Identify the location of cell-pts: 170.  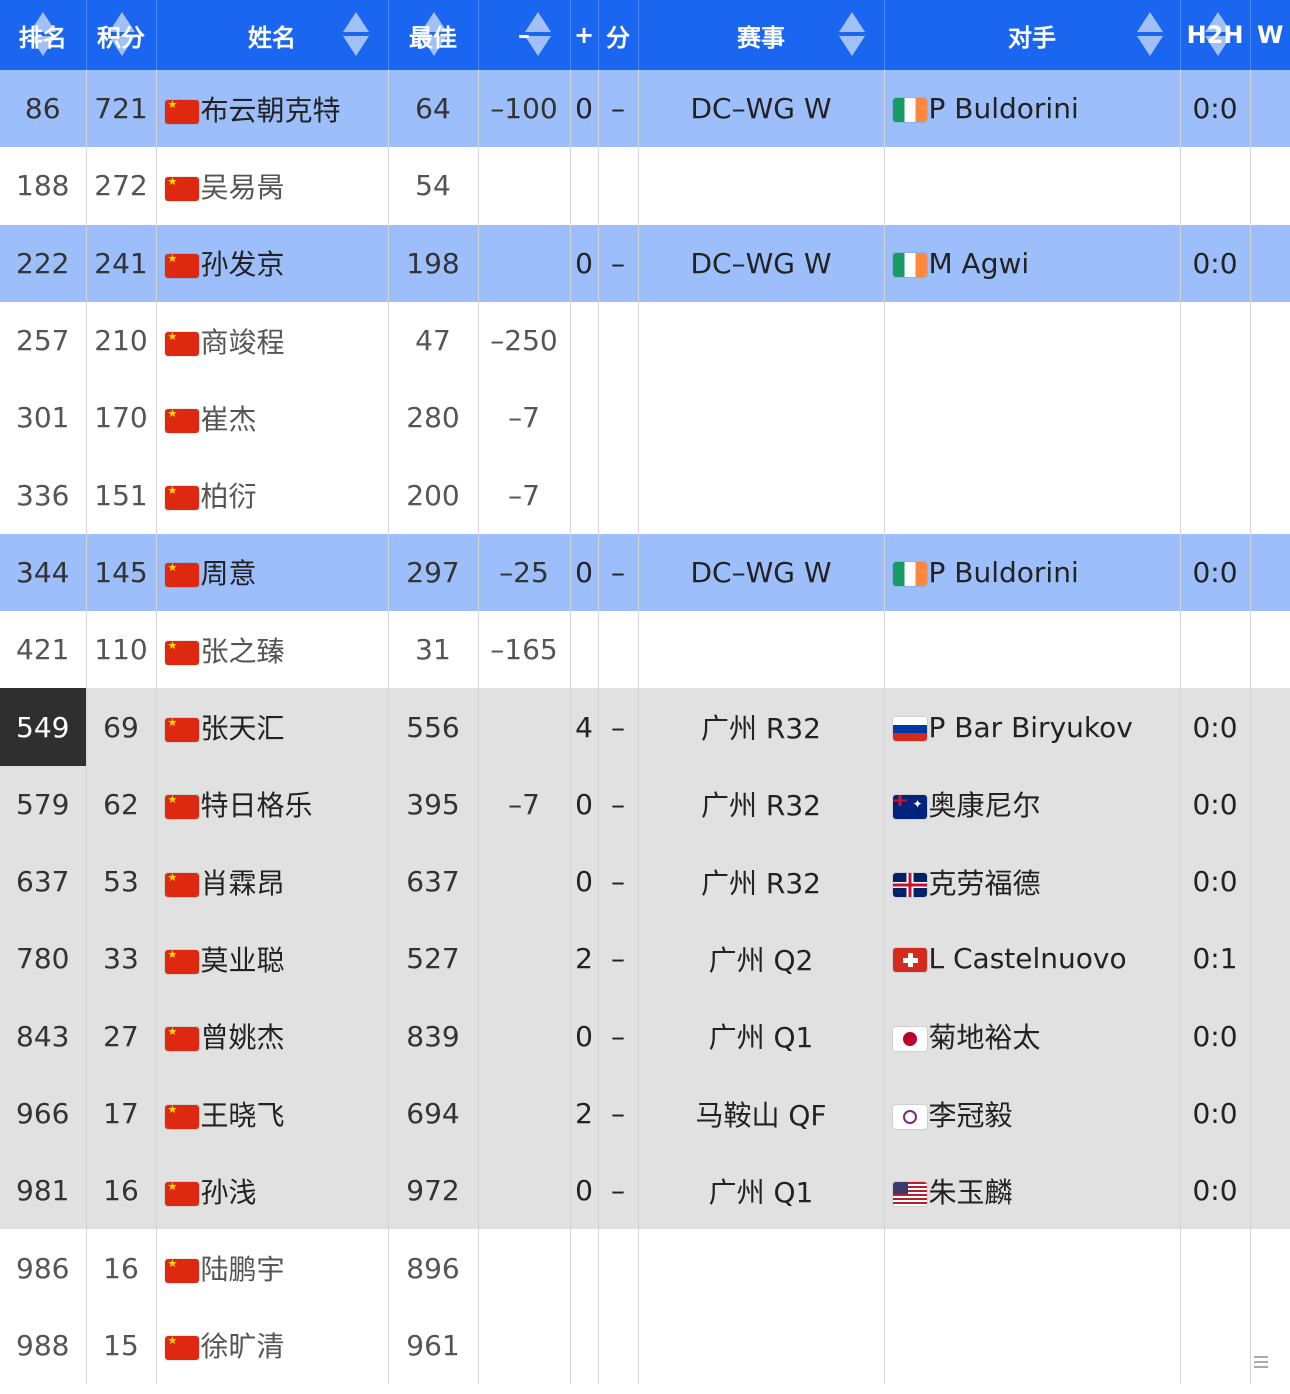
(121, 418).